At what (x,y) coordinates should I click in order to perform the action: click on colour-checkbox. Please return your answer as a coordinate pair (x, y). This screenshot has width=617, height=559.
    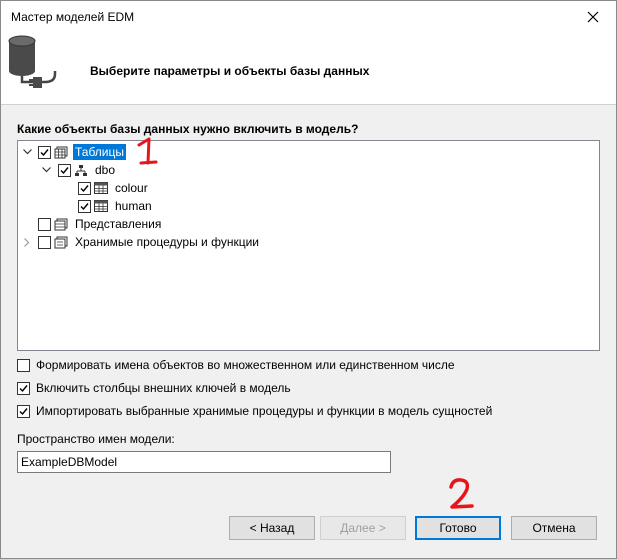
    Looking at the image, I should click on (84, 188).